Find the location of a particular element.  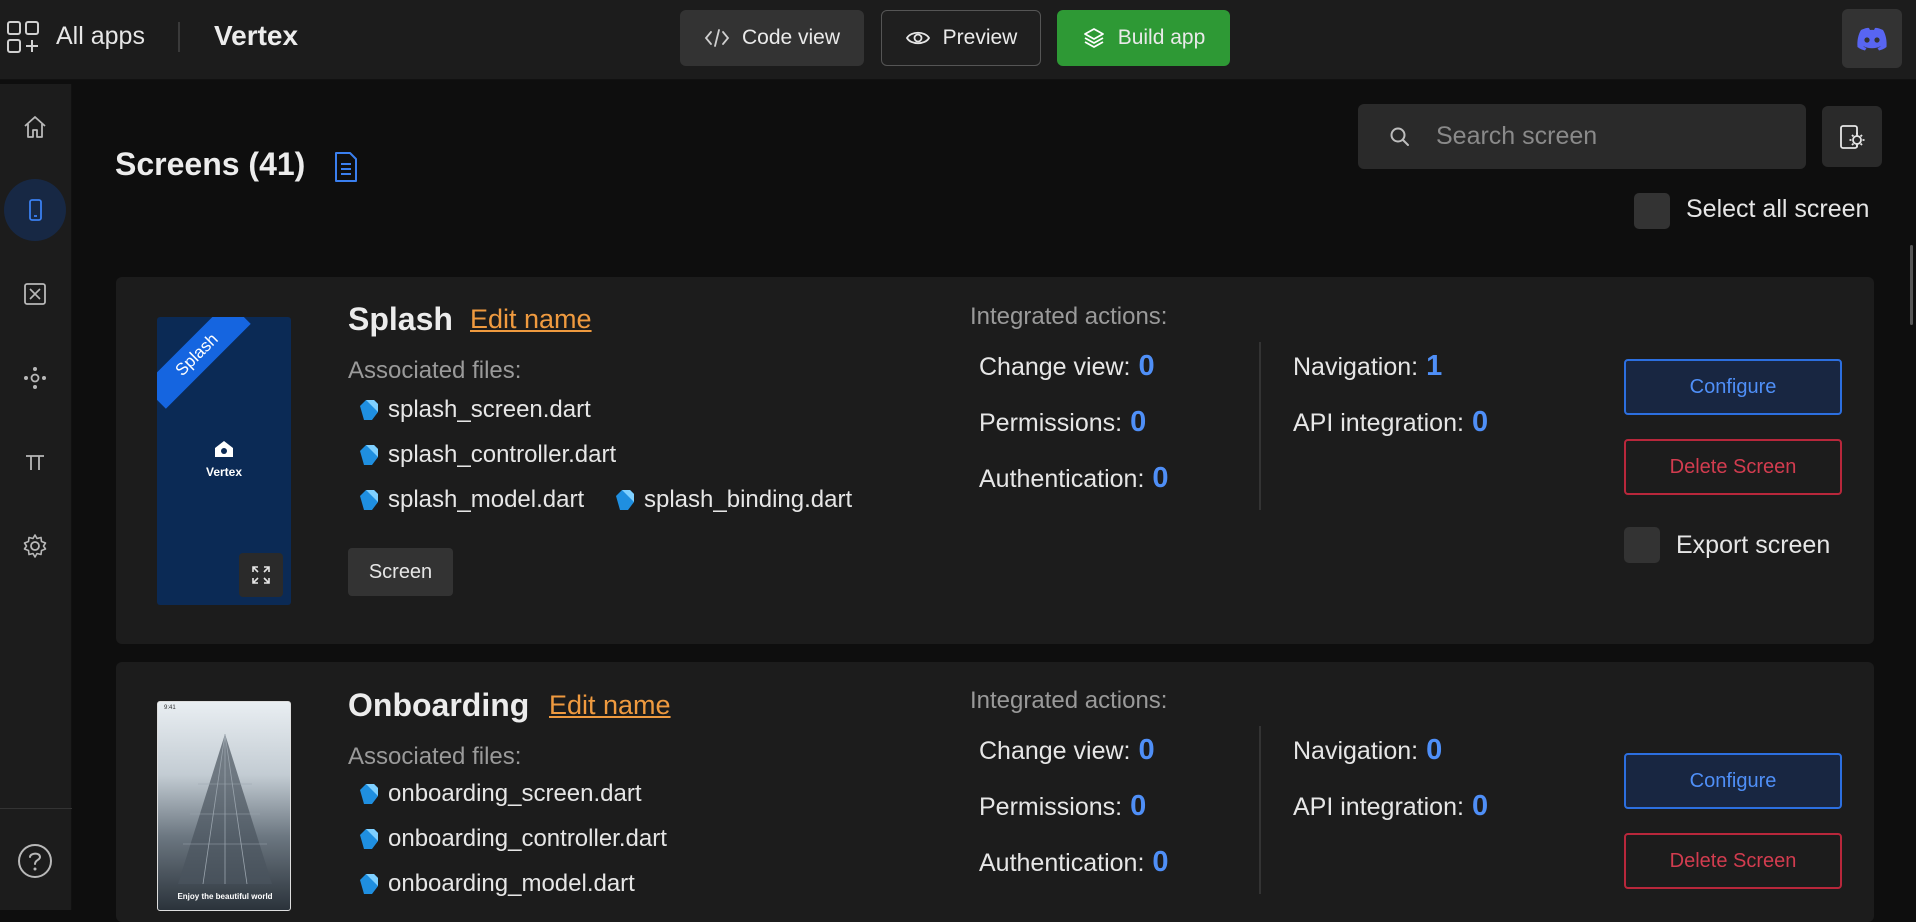

sidebar-item-home is located at coordinates (35, 127).